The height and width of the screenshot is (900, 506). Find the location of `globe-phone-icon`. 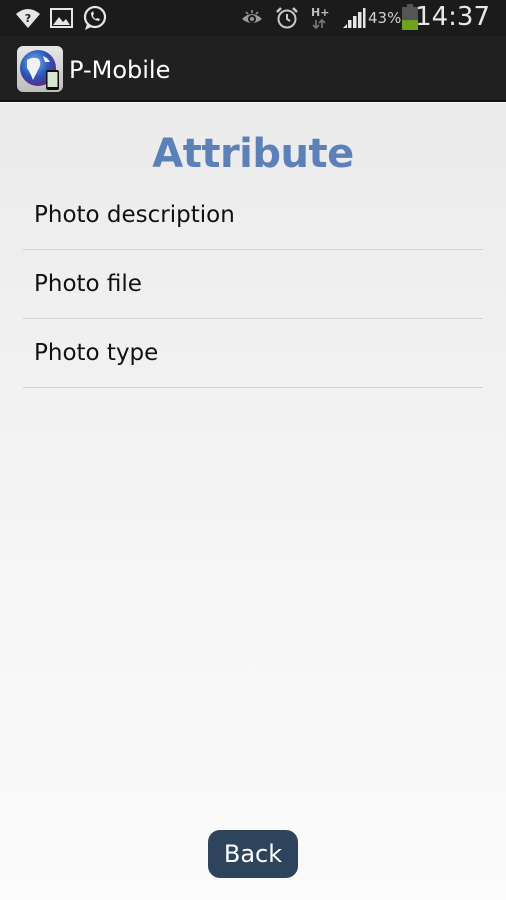

globe-phone-icon is located at coordinates (40, 69).